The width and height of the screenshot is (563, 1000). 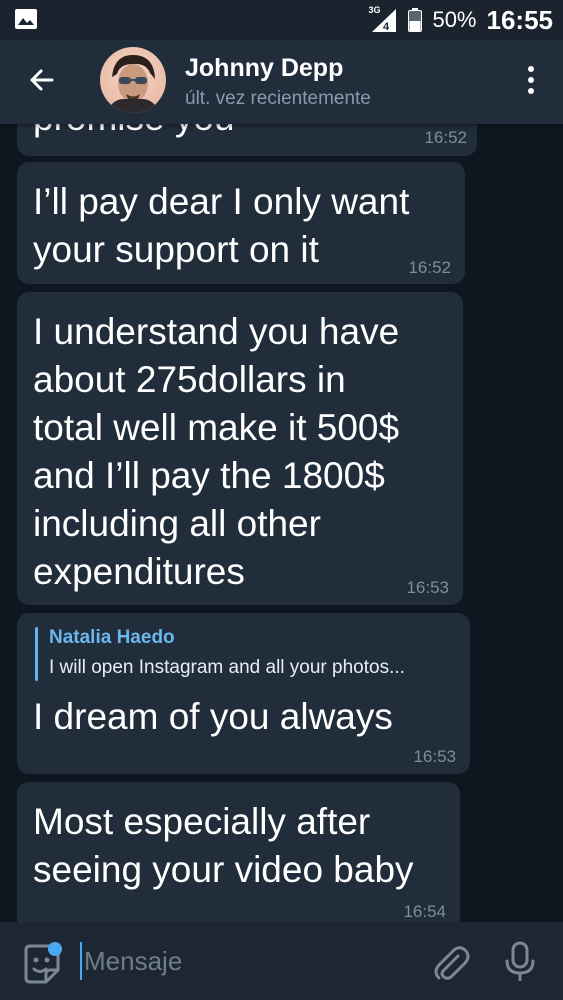 What do you see at coordinates (36, 654) in the screenshot?
I see `reply-quote-bar` at bounding box center [36, 654].